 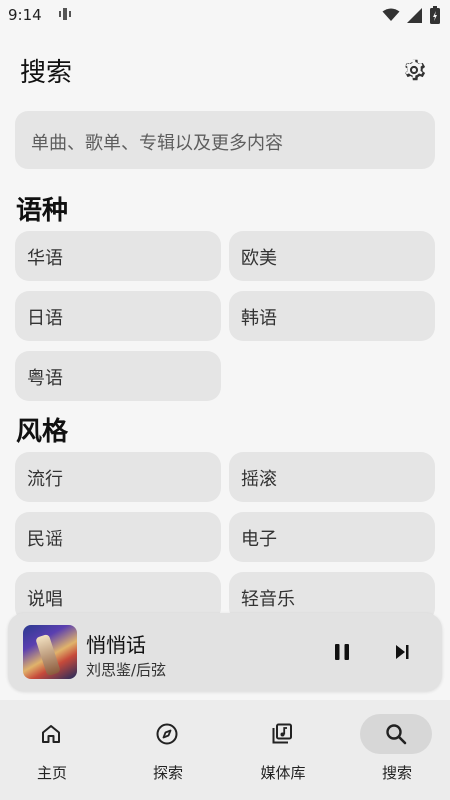 I want to click on chip-minyao: 民谣, so click(x=118, y=537).